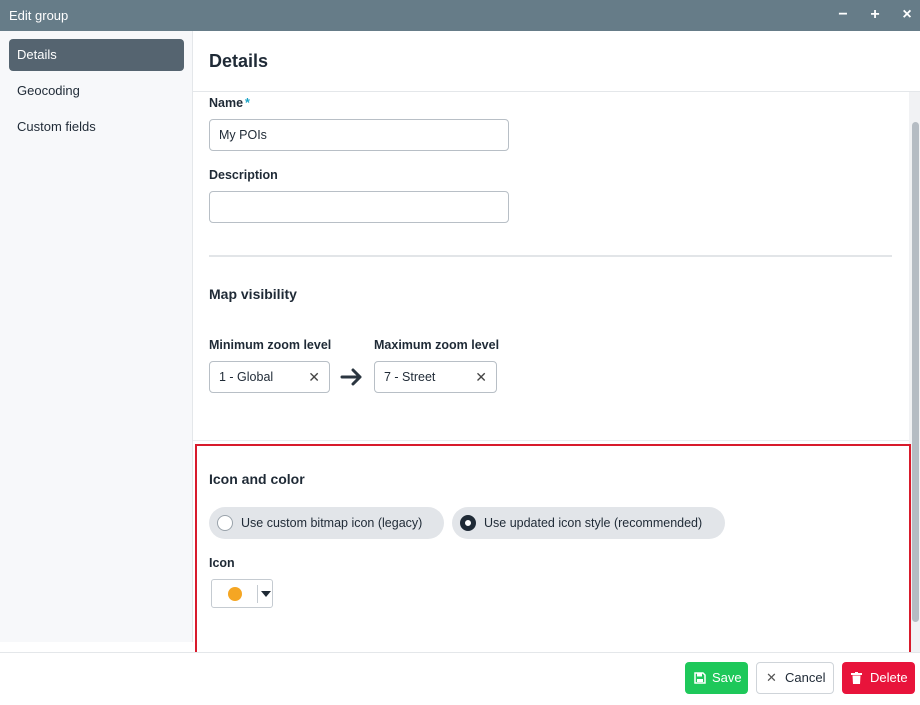 This screenshot has height=705, width=920. I want to click on min-zoom-select: 1 - Global ✕, so click(269, 377).